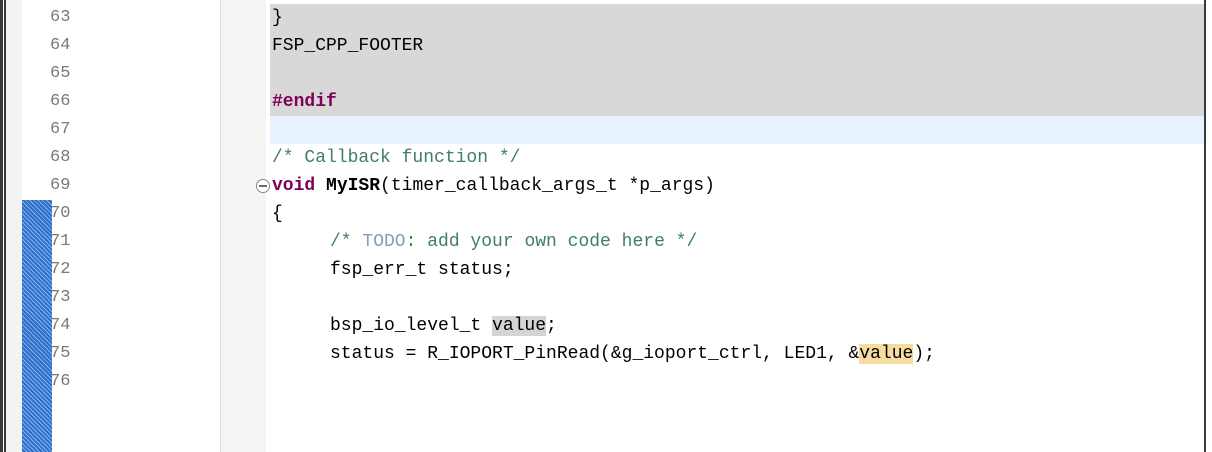  Describe the element at coordinates (411, 326) in the screenshot. I see `code-segment: bsp_io_level_t` at that location.